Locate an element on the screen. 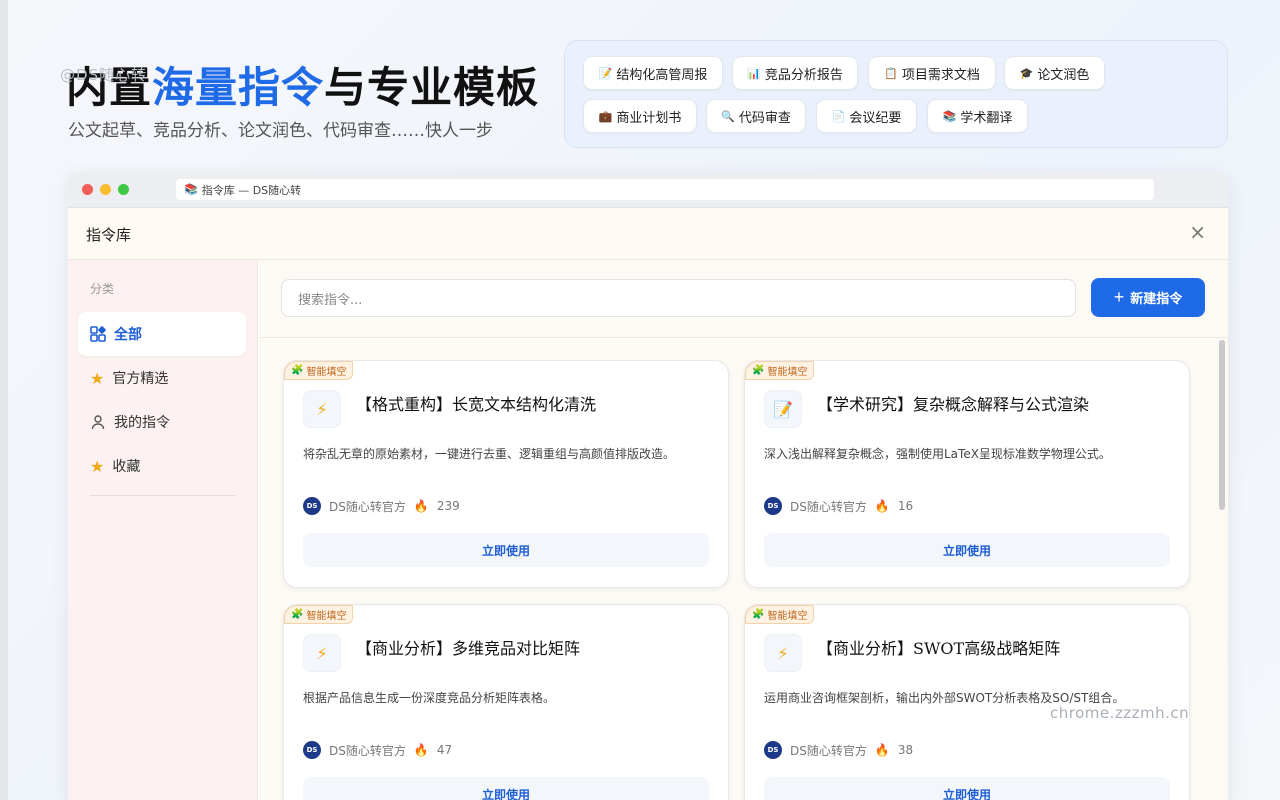  graduation-cap-icon: 🎓 is located at coordinates (1026, 73).